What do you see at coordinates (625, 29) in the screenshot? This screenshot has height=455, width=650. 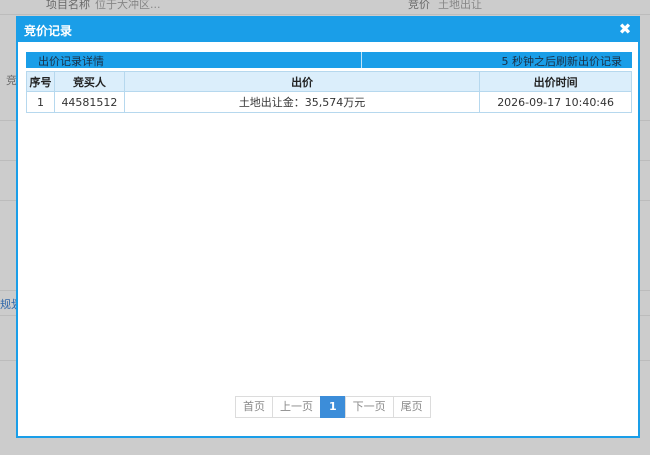 I see `close-icon: ✖` at bounding box center [625, 29].